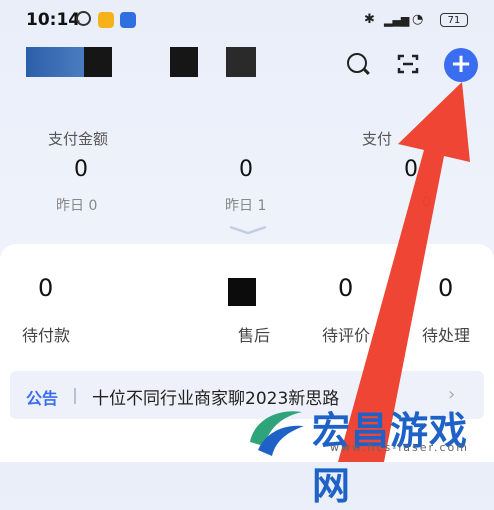 This screenshot has height=510, width=494. I want to click on watermark-logo-icon, so click(277, 433).